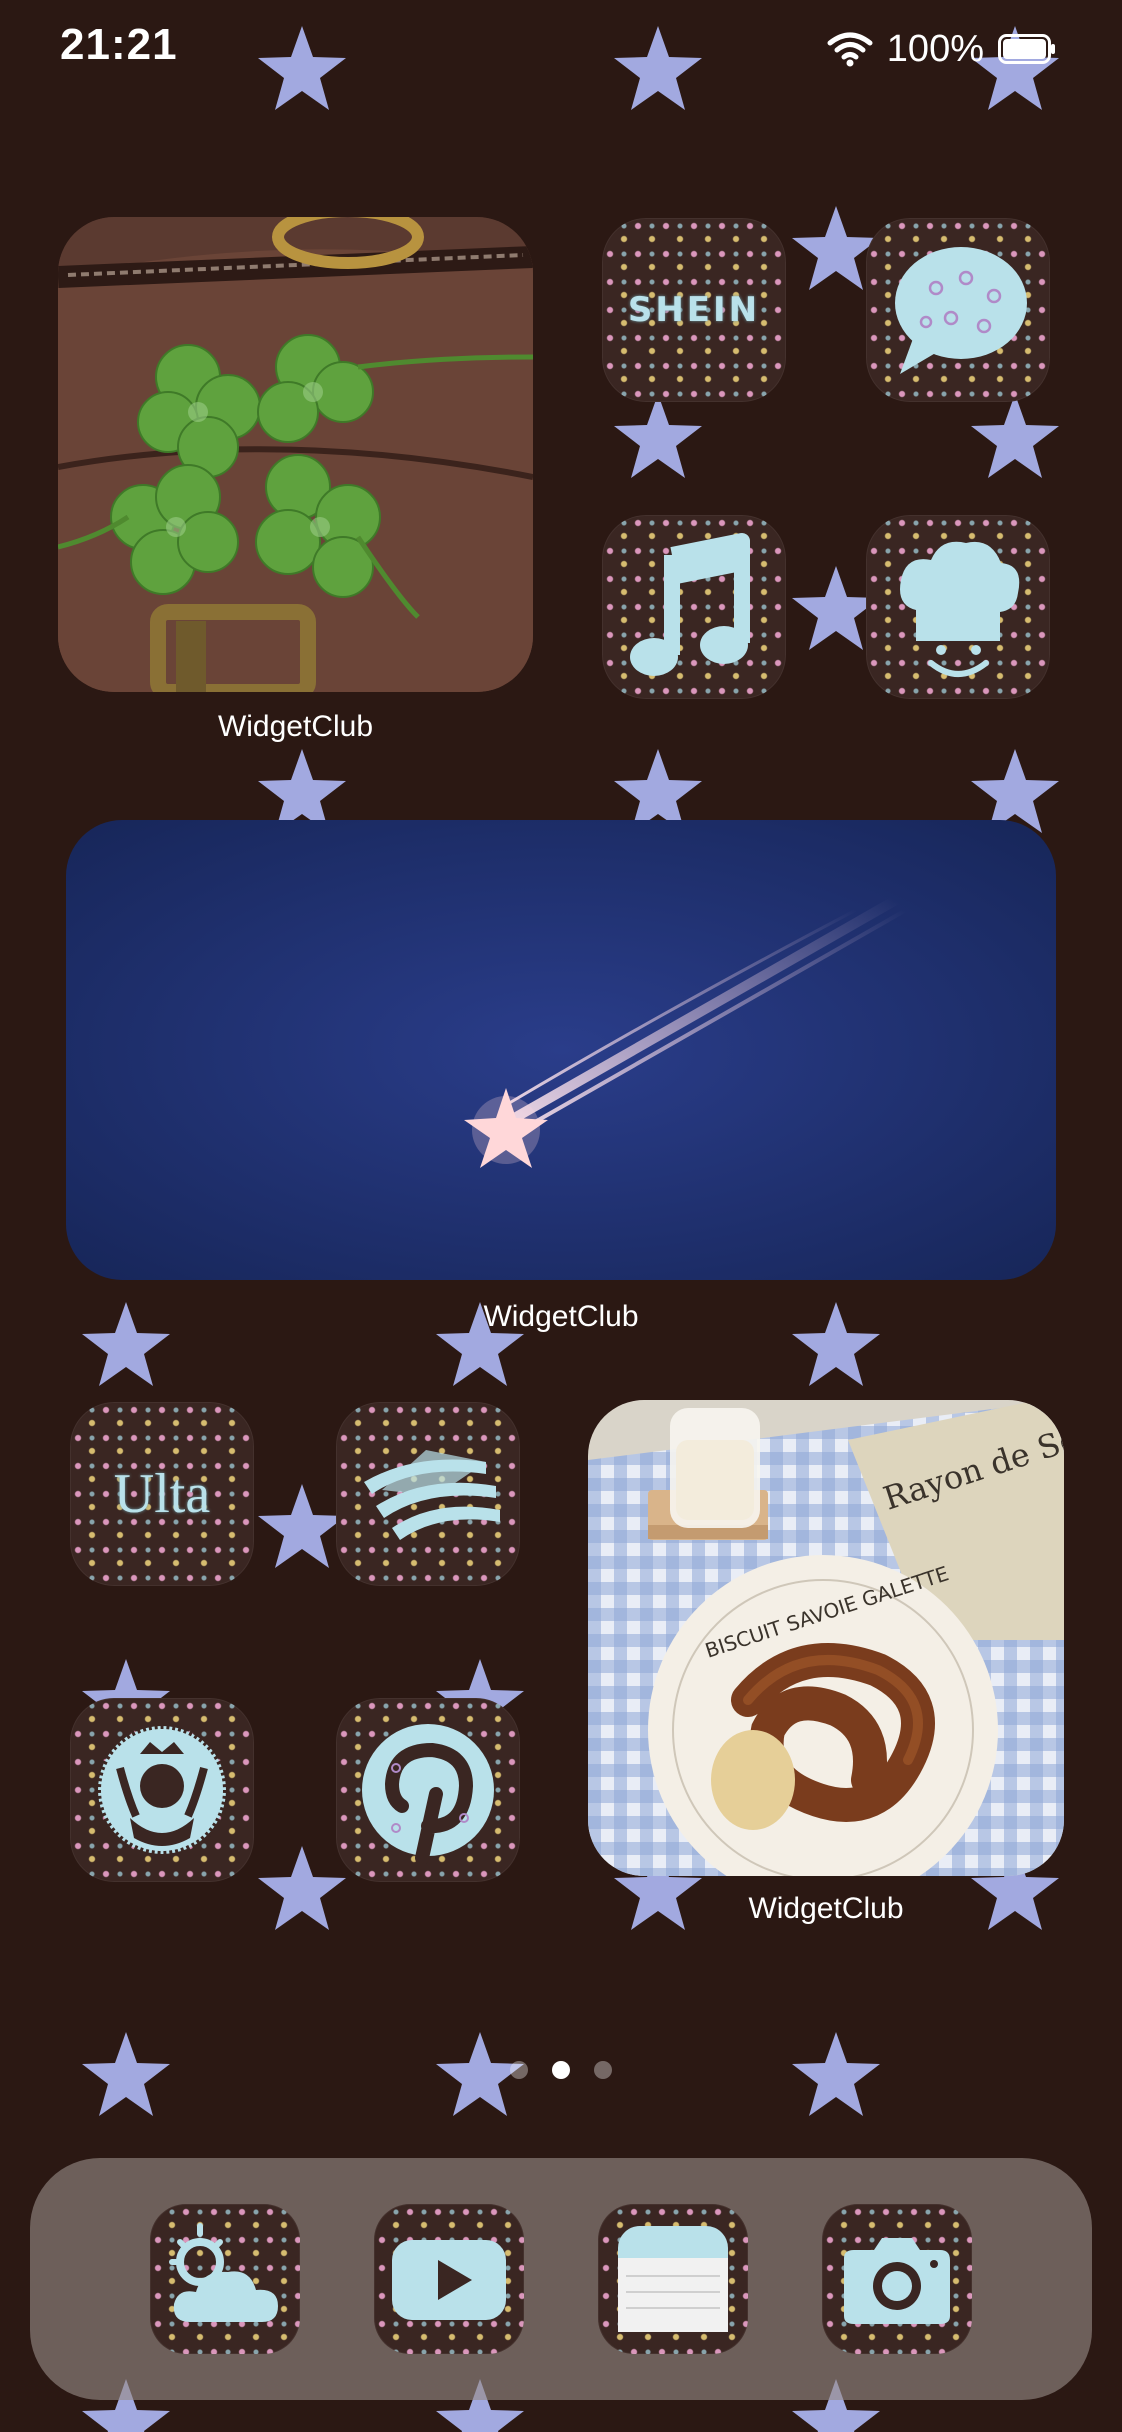  I want to click on camera-app-icon, so click(897, 2279).